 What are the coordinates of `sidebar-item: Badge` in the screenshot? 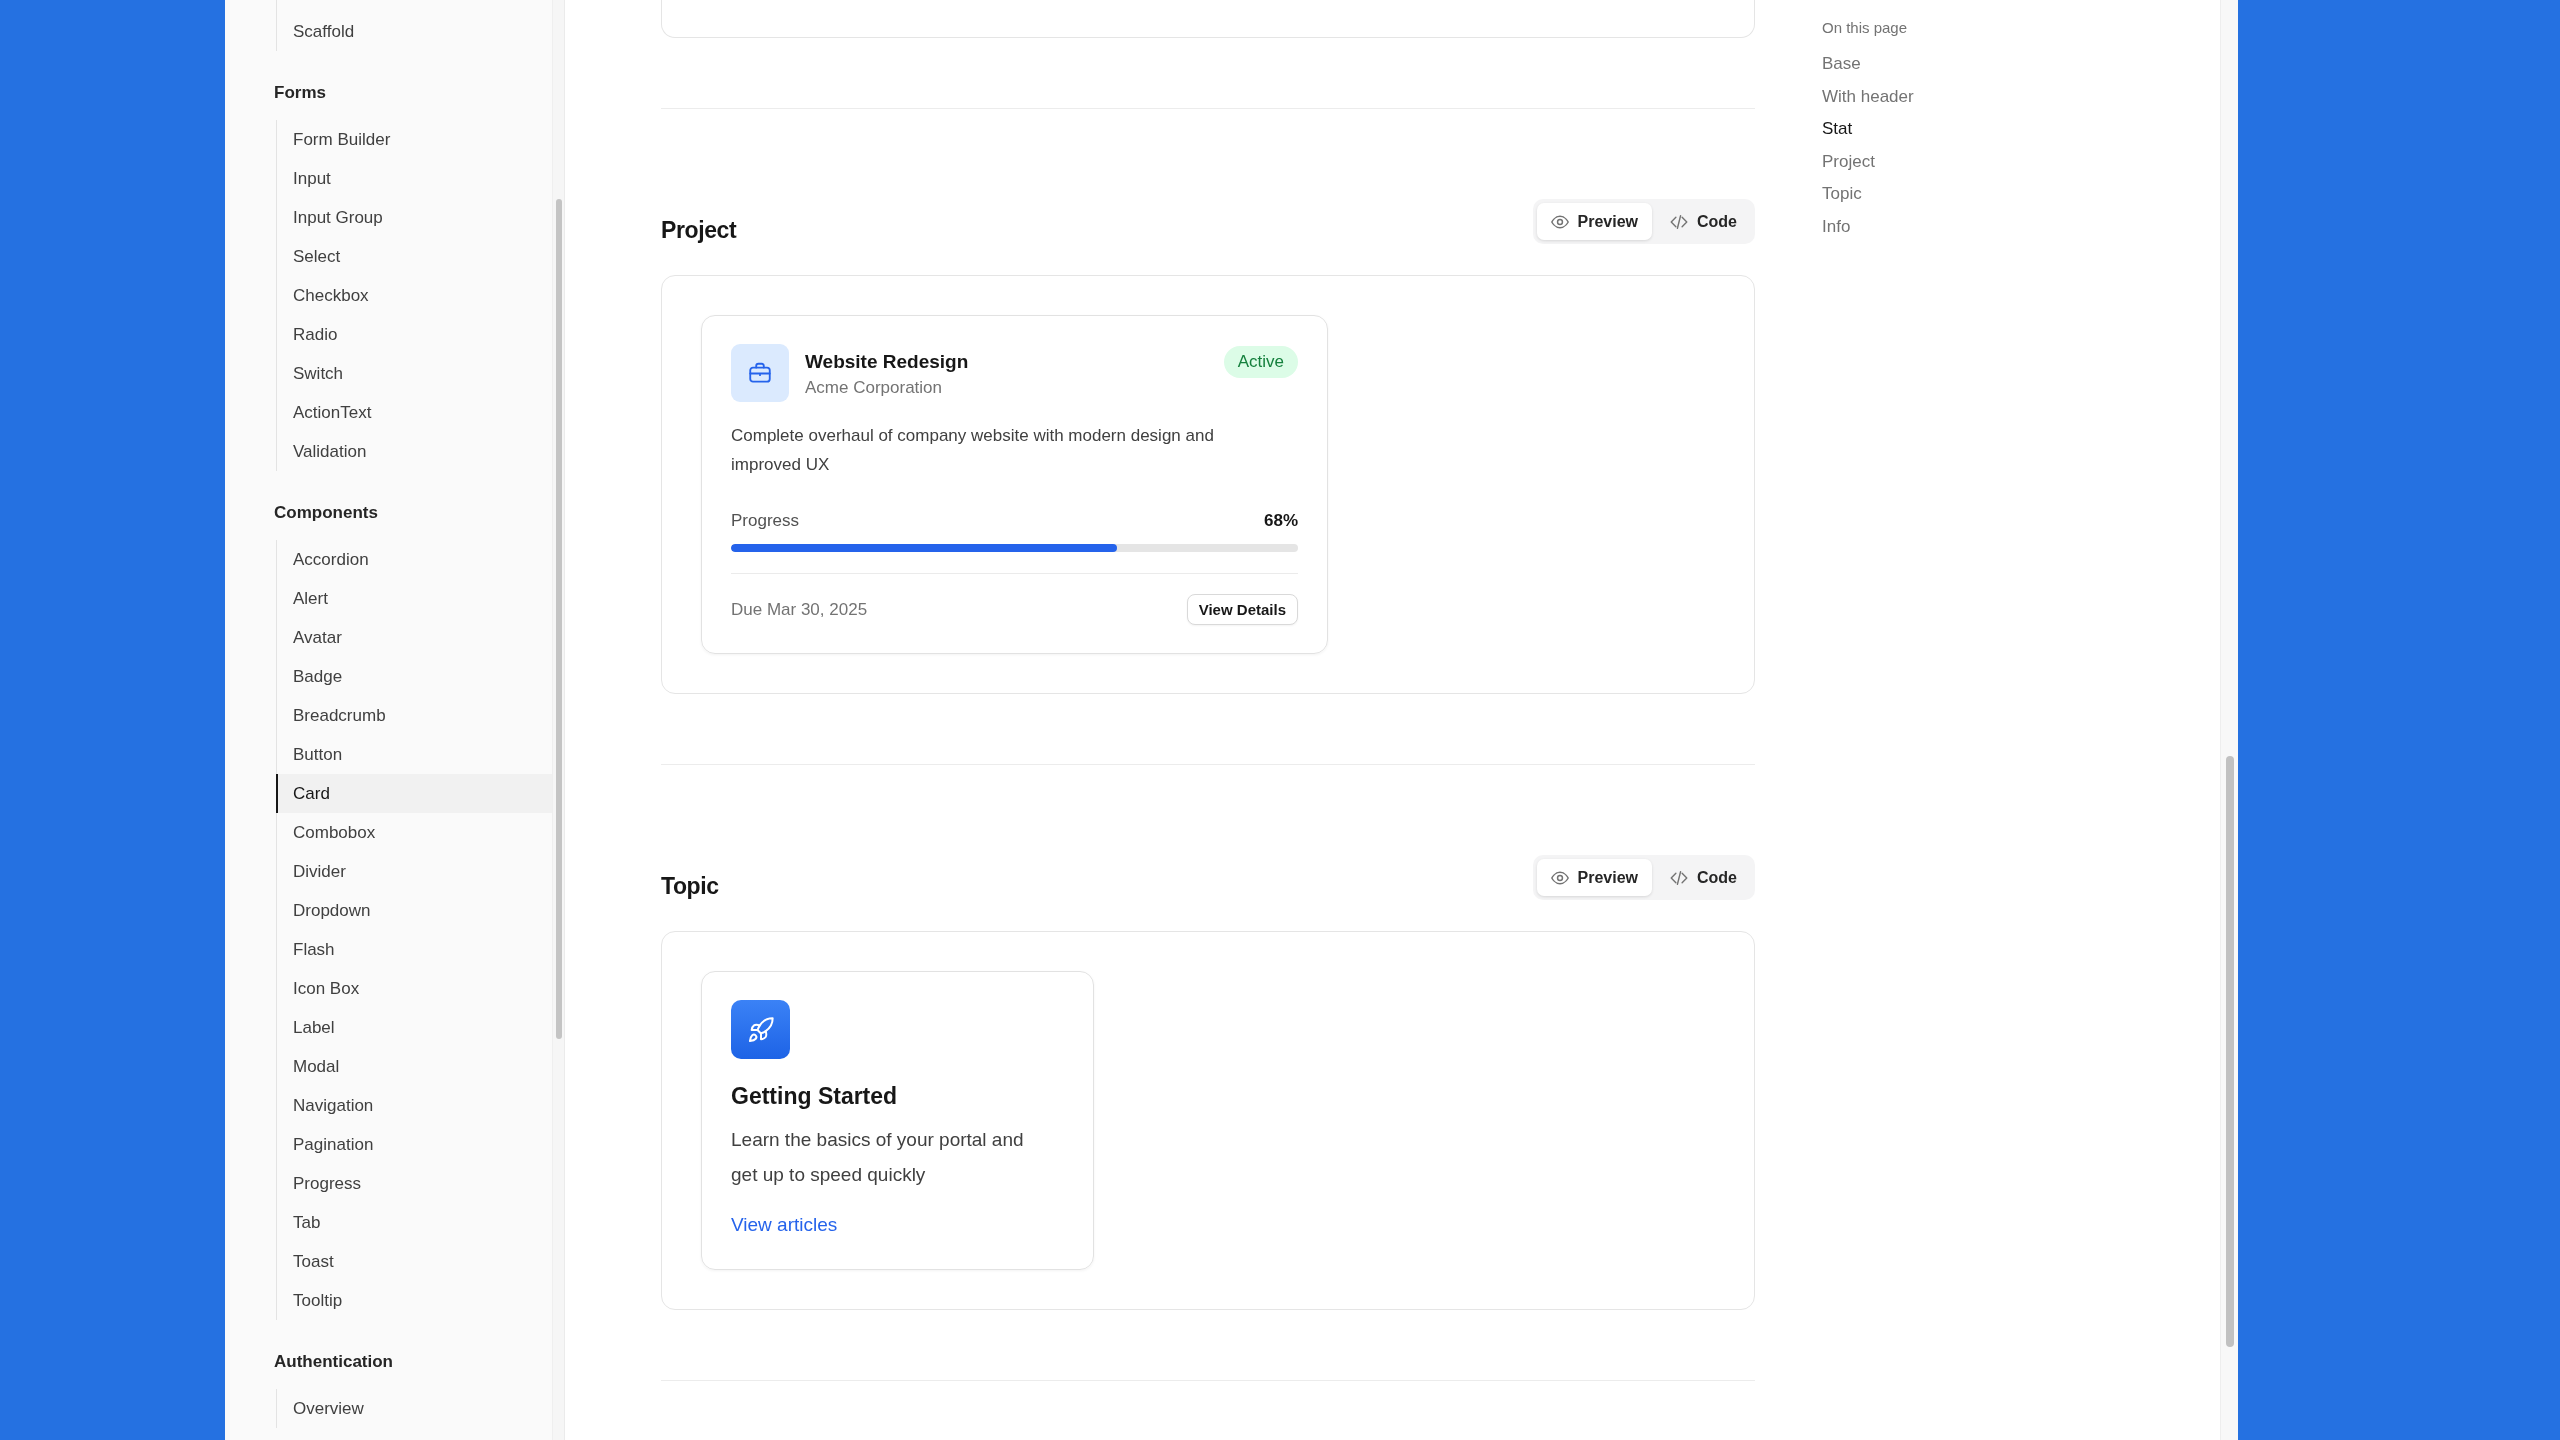 It's located at (414, 676).